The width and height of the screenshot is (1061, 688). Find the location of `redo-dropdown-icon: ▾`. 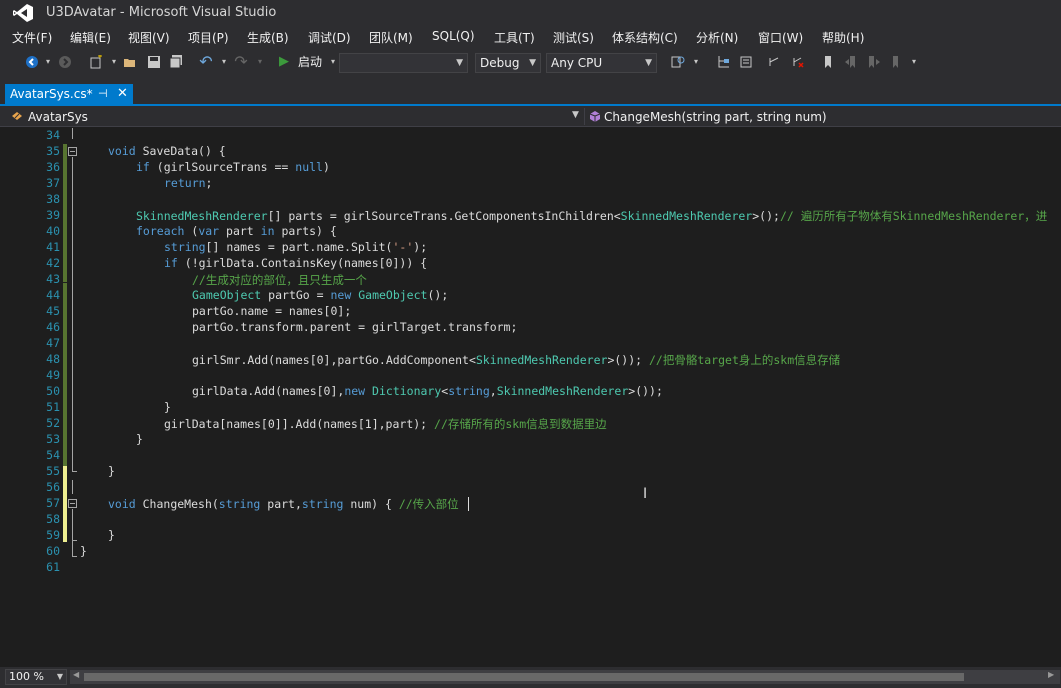

redo-dropdown-icon: ▾ is located at coordinates (260, 62).